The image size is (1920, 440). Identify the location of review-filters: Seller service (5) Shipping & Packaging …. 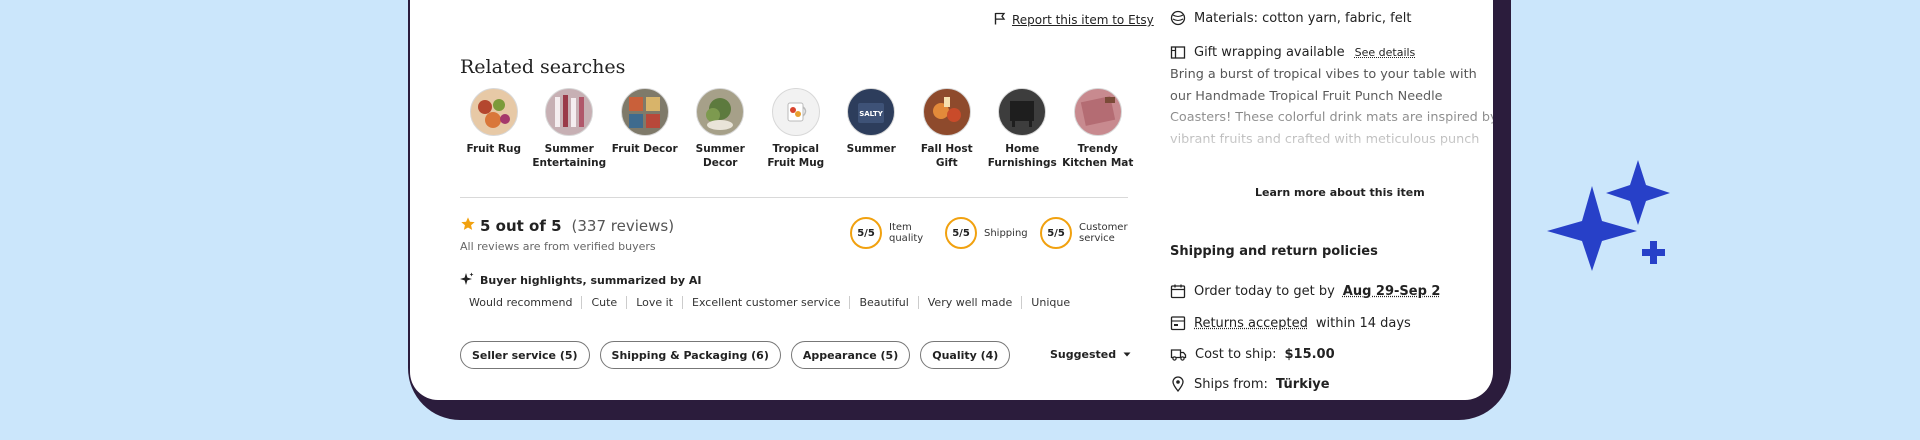
(735, 355).